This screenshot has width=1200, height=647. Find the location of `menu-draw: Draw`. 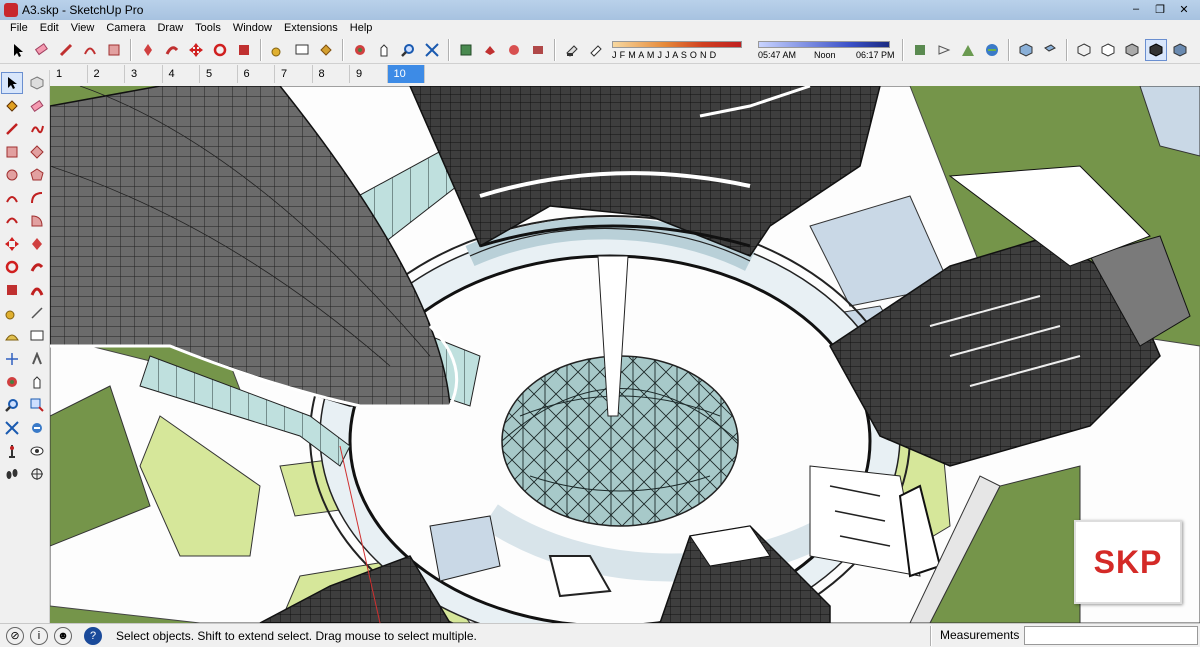

menu-draw: Draw is located at coordinates (170, 28).